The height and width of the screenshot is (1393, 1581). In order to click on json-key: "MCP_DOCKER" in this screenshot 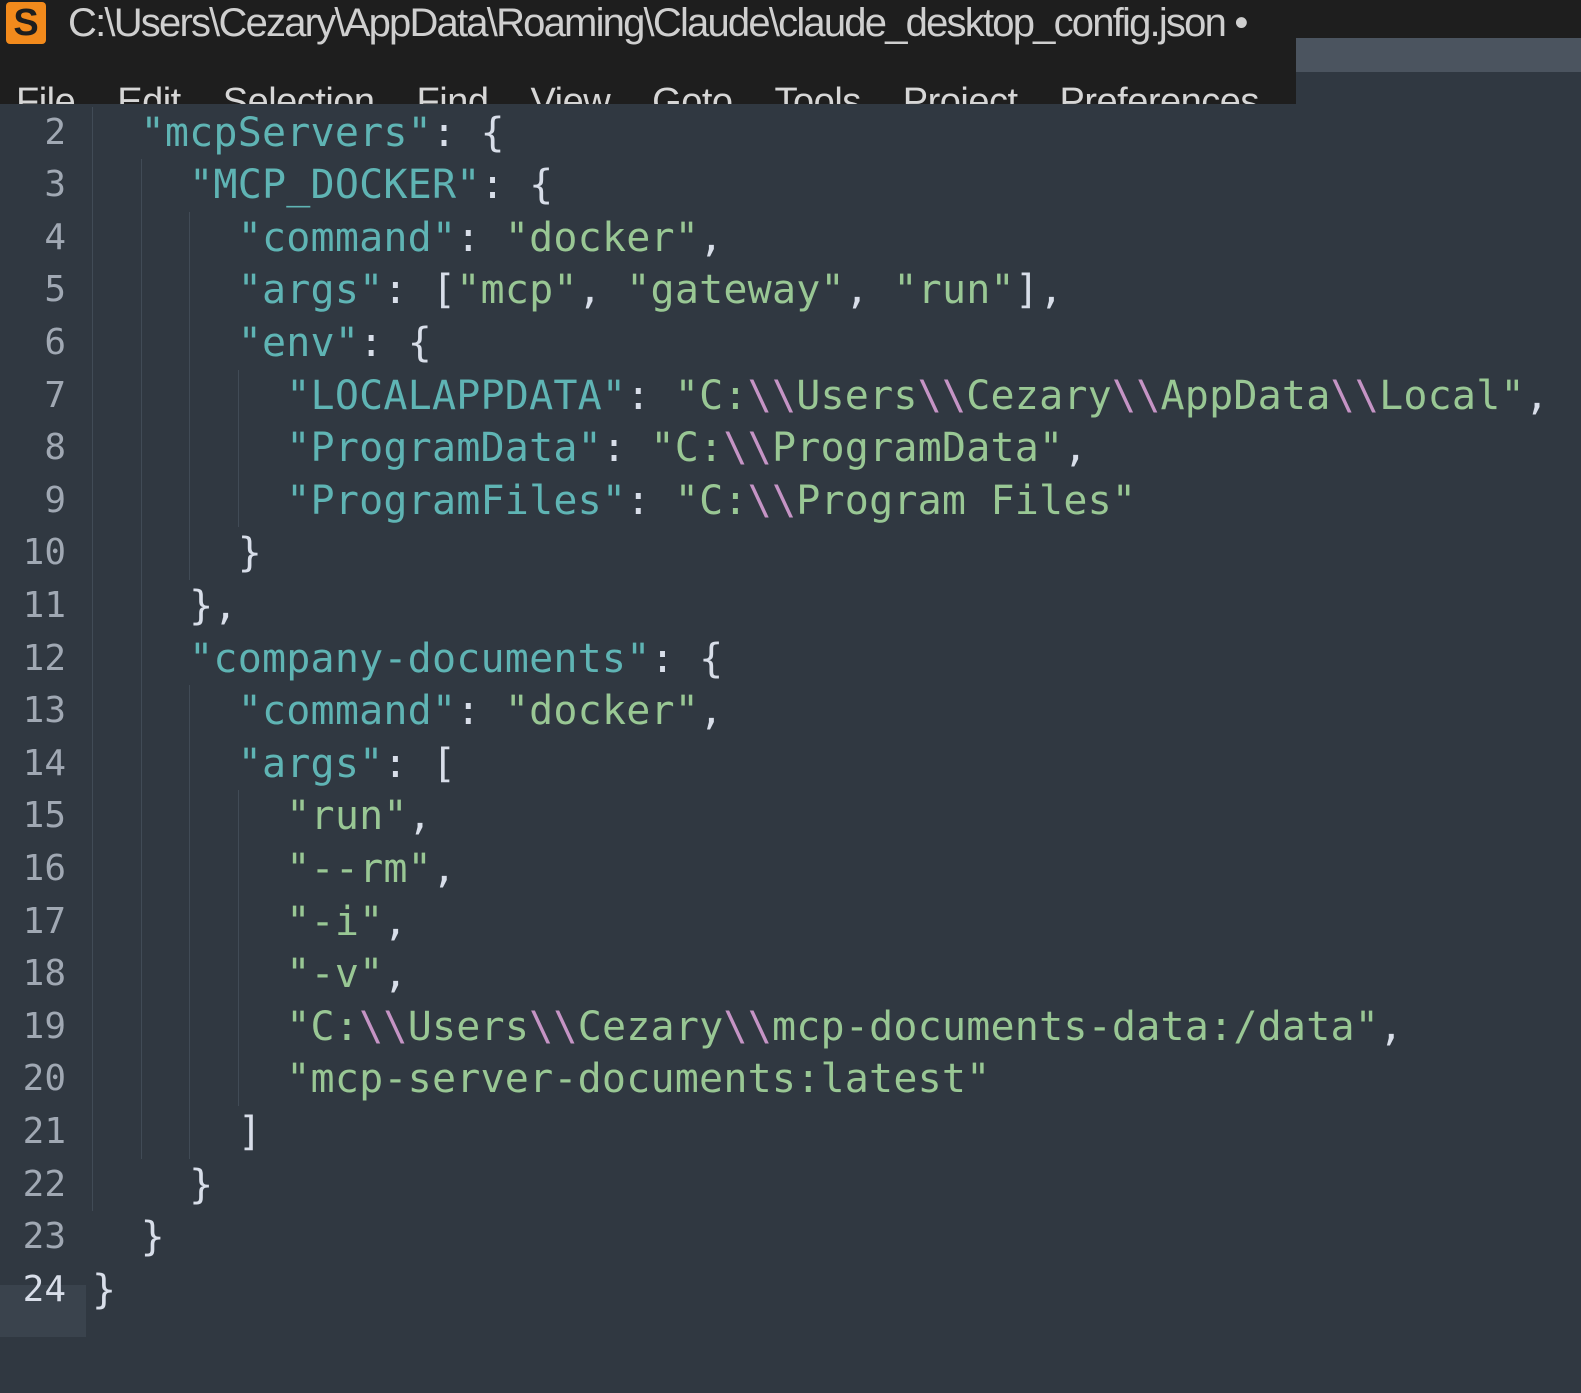, I will do `click(335, 185)`.